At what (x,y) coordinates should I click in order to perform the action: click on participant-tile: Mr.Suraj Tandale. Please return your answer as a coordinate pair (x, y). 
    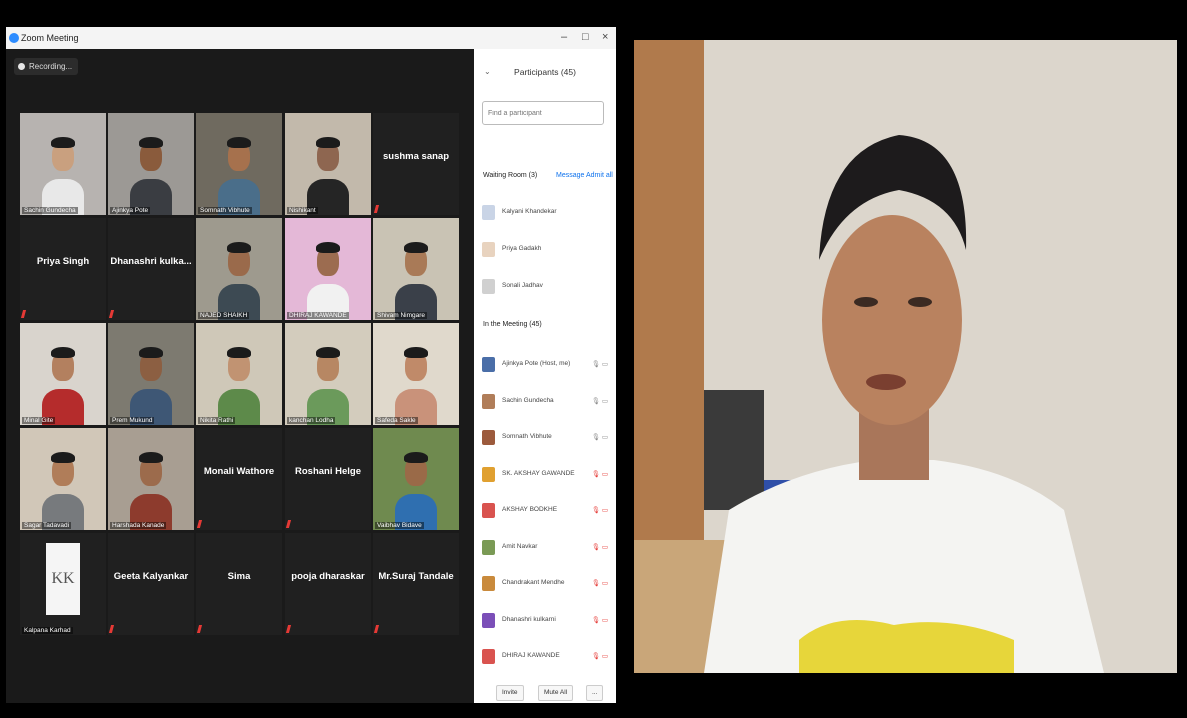
    Looking at the image, I should click on (416, 584).